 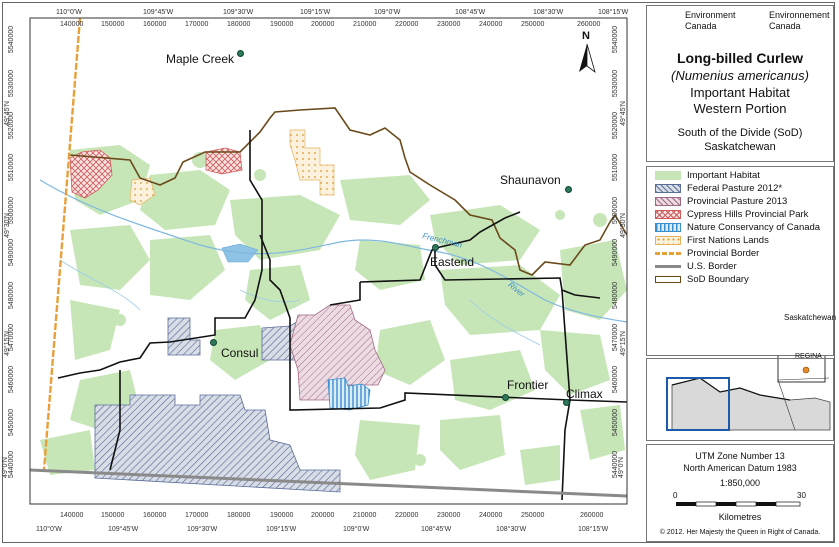 I want to click on scale-unit: Kilometres, so click(x=740, y=517).